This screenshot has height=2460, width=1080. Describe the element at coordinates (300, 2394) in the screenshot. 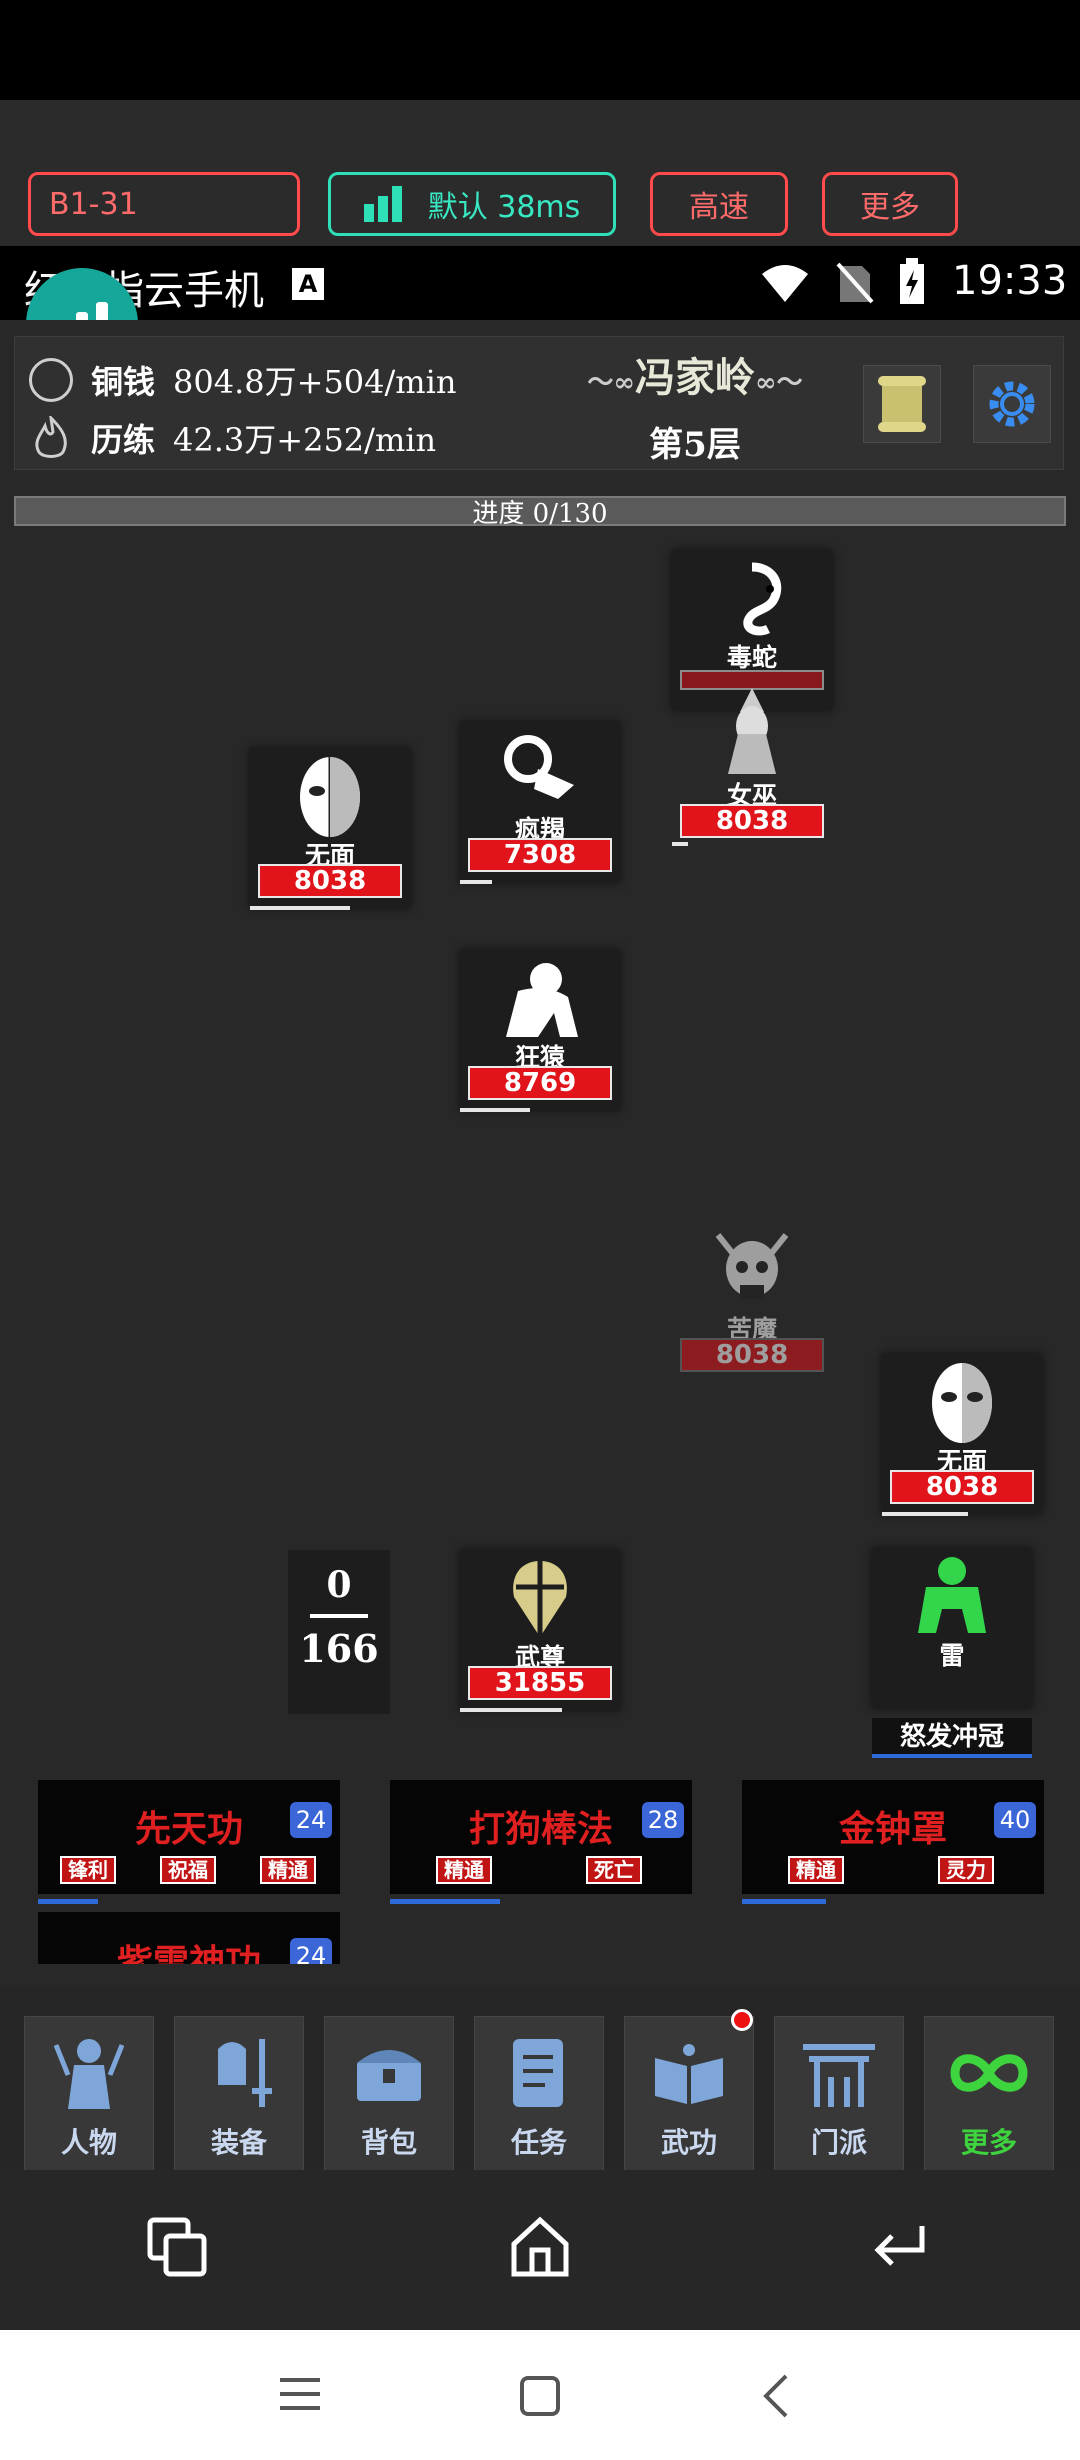

I see `menu-icon` at that location.